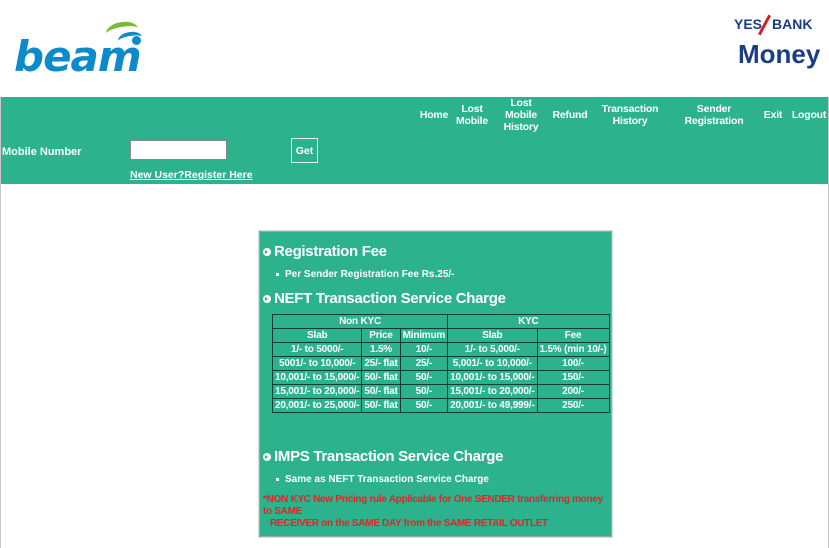 The image size is (829, 548). I want to click on mobile-lookup-bar: Mobile Number Get New User?Register Here, so click(414, 158).